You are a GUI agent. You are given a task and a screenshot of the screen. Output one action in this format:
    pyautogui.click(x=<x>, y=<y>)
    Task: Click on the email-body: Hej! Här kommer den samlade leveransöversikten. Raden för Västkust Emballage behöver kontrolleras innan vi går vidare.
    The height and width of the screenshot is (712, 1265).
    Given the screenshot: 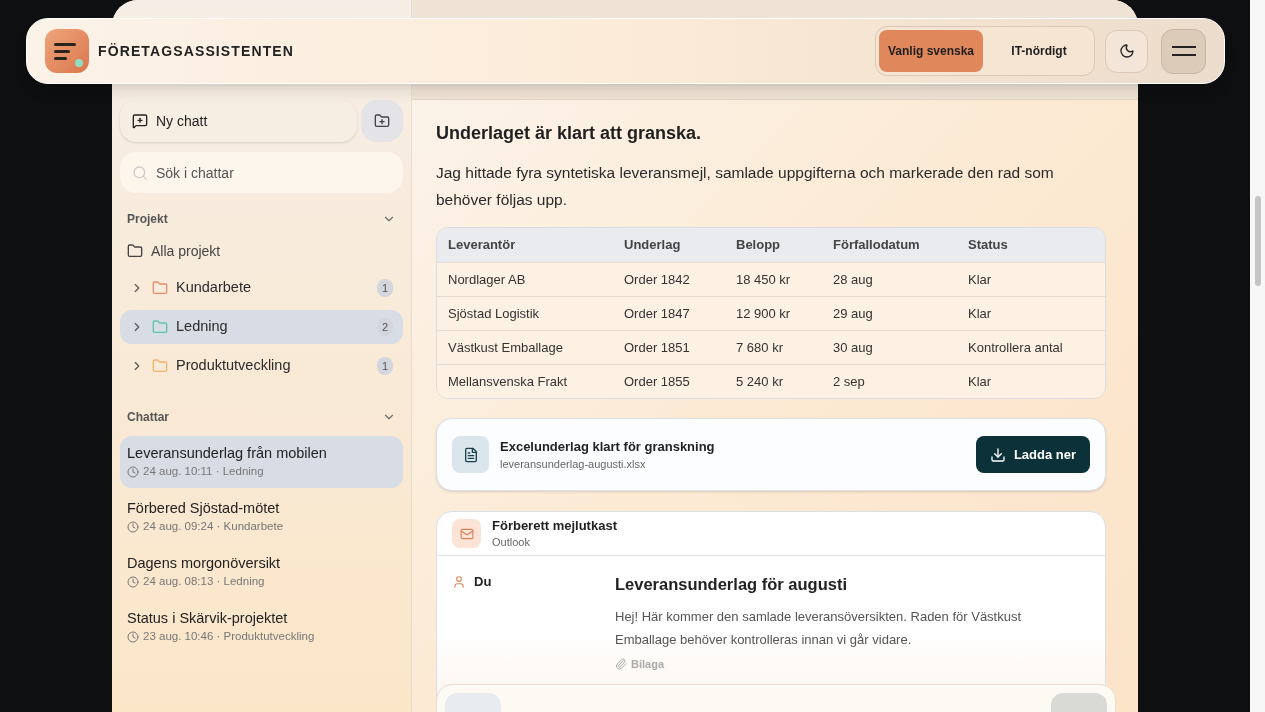 What is the action you would take?
    pyautogui.click(x=819, y=628)
    